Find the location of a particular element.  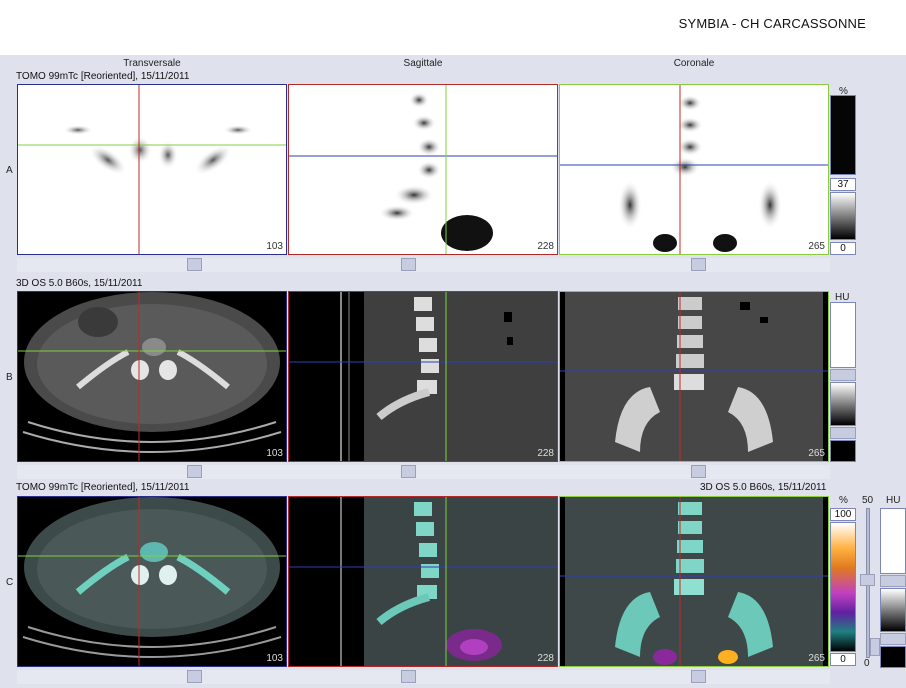

scale-c-hu-unit: HU is located at coordinates (893, 500).